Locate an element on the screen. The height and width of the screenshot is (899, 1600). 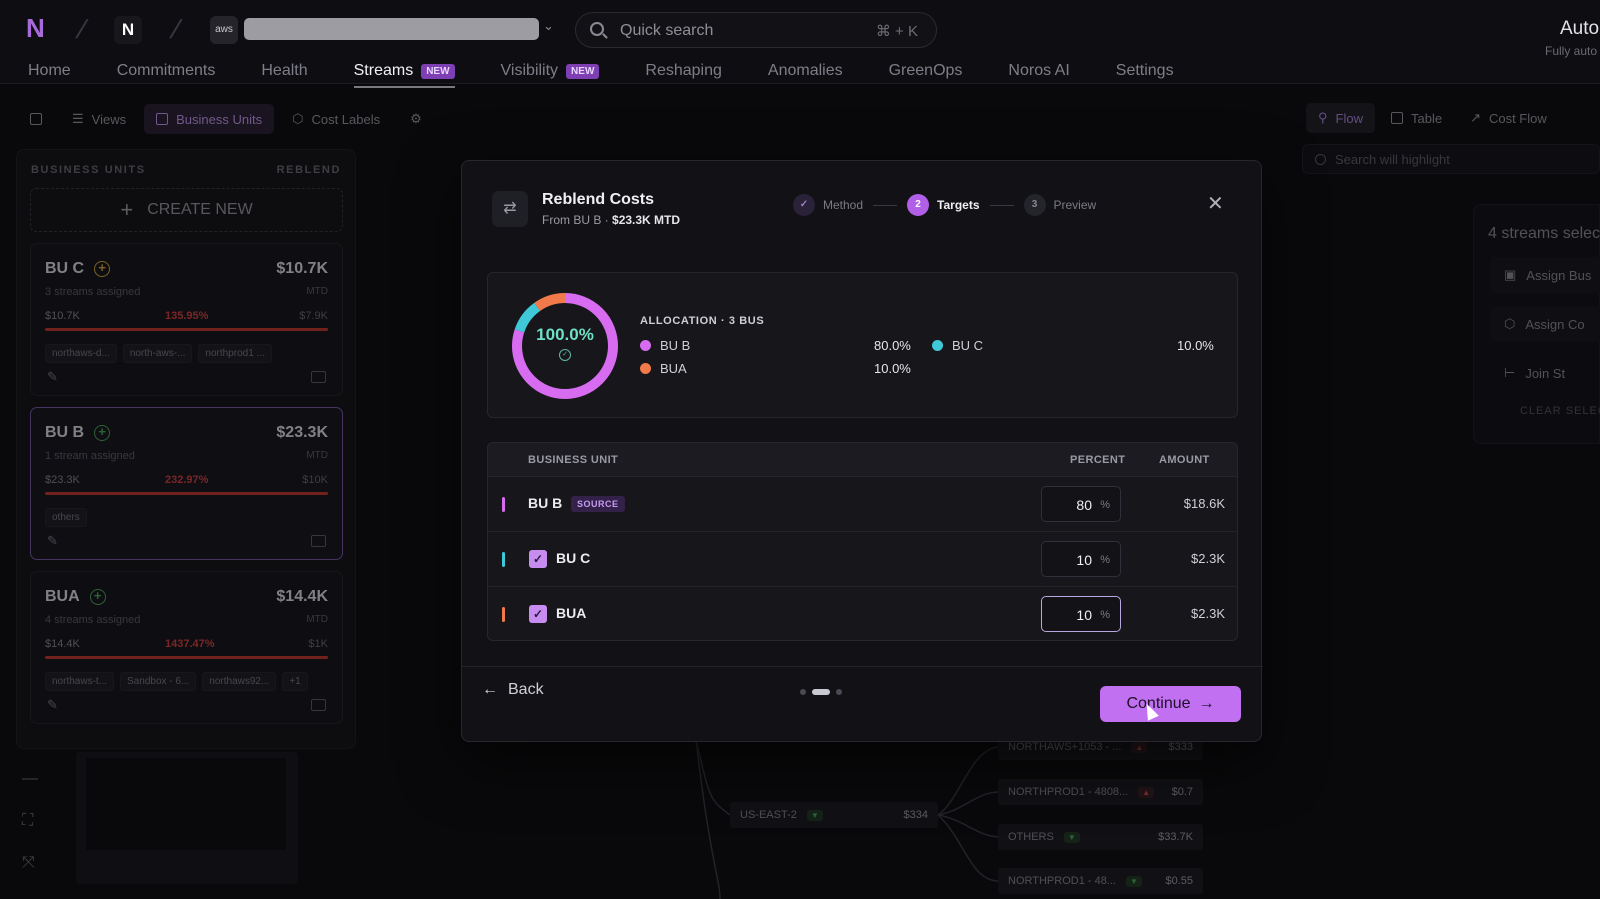
chevron-down-icon: ⌄ is located at coordinates (548, 26).